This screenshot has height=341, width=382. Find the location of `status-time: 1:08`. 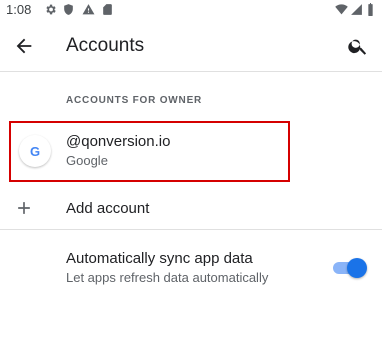

status-time: 1:08 is located at coordinates (19, 9).